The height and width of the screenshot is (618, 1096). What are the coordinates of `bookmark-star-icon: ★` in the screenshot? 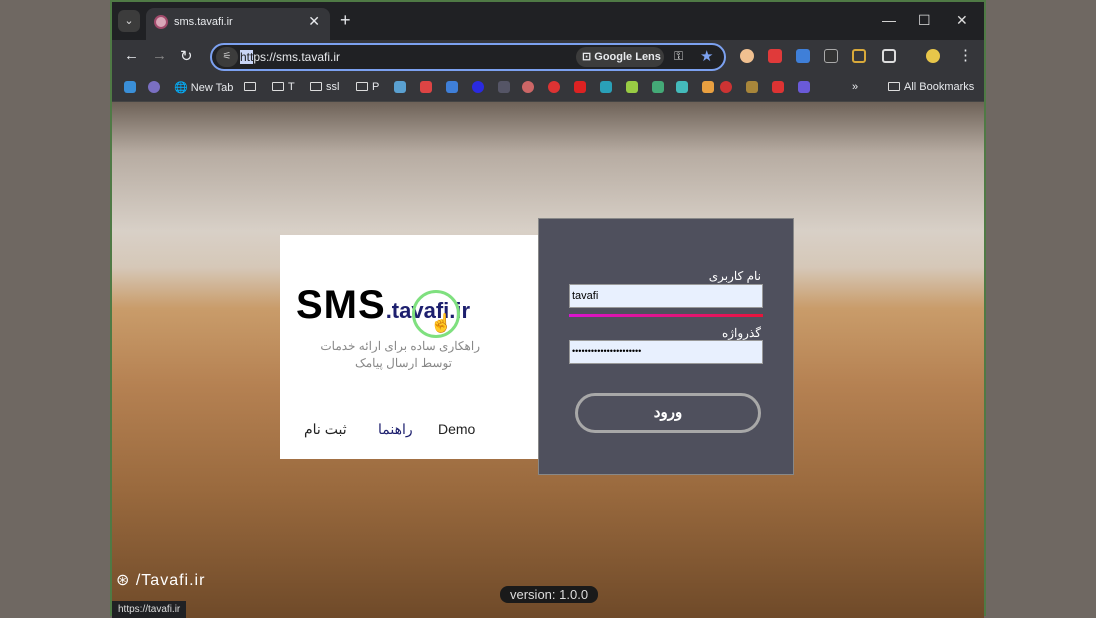 It's located at (706, 56).